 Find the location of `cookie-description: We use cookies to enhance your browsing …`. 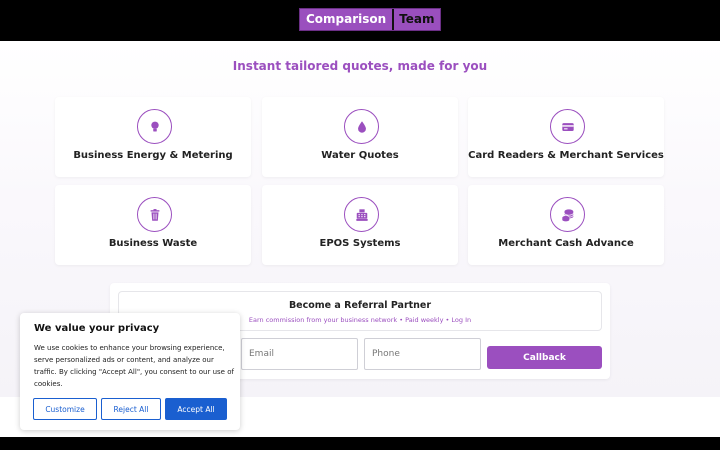

cookie-description: We use cookies to enhance your browsing … is located at coordinates (134, 366).